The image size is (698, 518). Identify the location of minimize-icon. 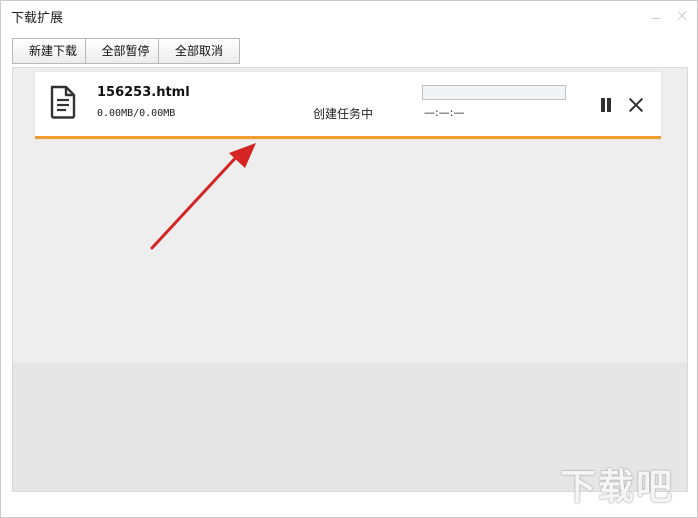
(656, 16).